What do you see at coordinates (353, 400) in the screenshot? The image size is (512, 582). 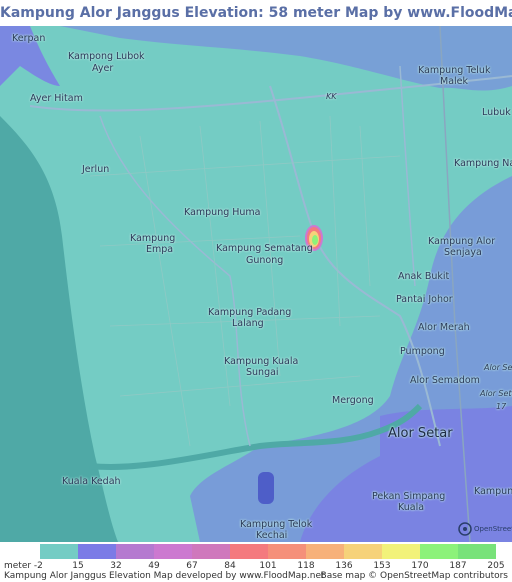 I see `label-mergong: Mergong` at bounding box center [353, 400].